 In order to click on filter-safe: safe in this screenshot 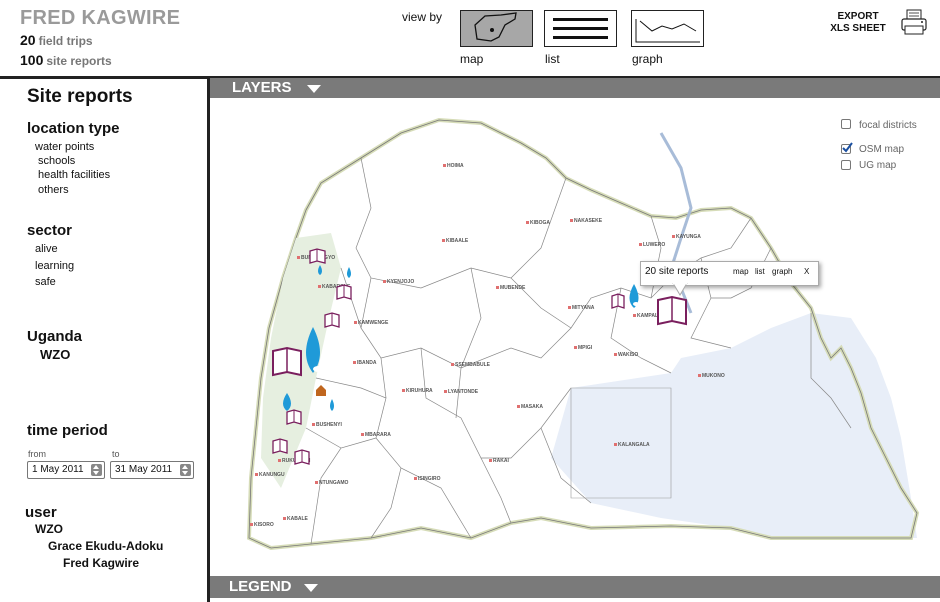, I will do `click(45, 282)`.